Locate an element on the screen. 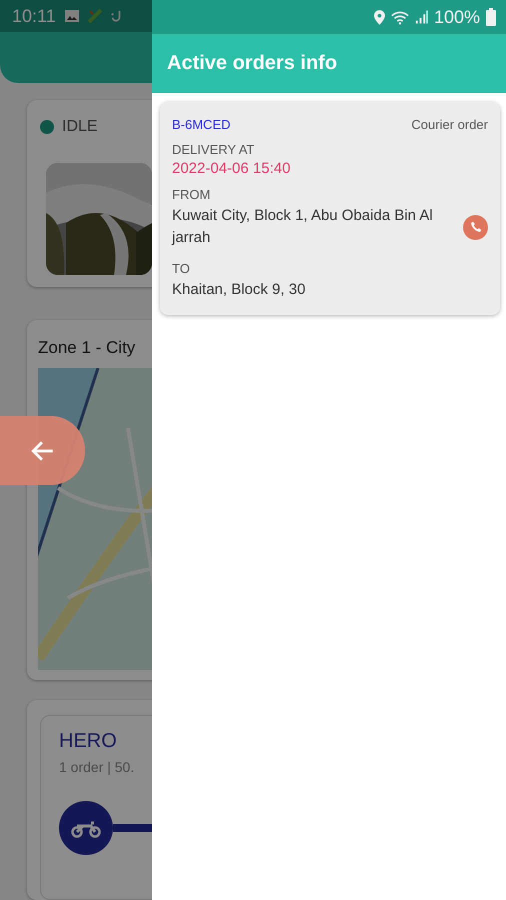 The width and height of the screenshot is (506, 900). battery-level: 100% is located at coordinates (457, 17).